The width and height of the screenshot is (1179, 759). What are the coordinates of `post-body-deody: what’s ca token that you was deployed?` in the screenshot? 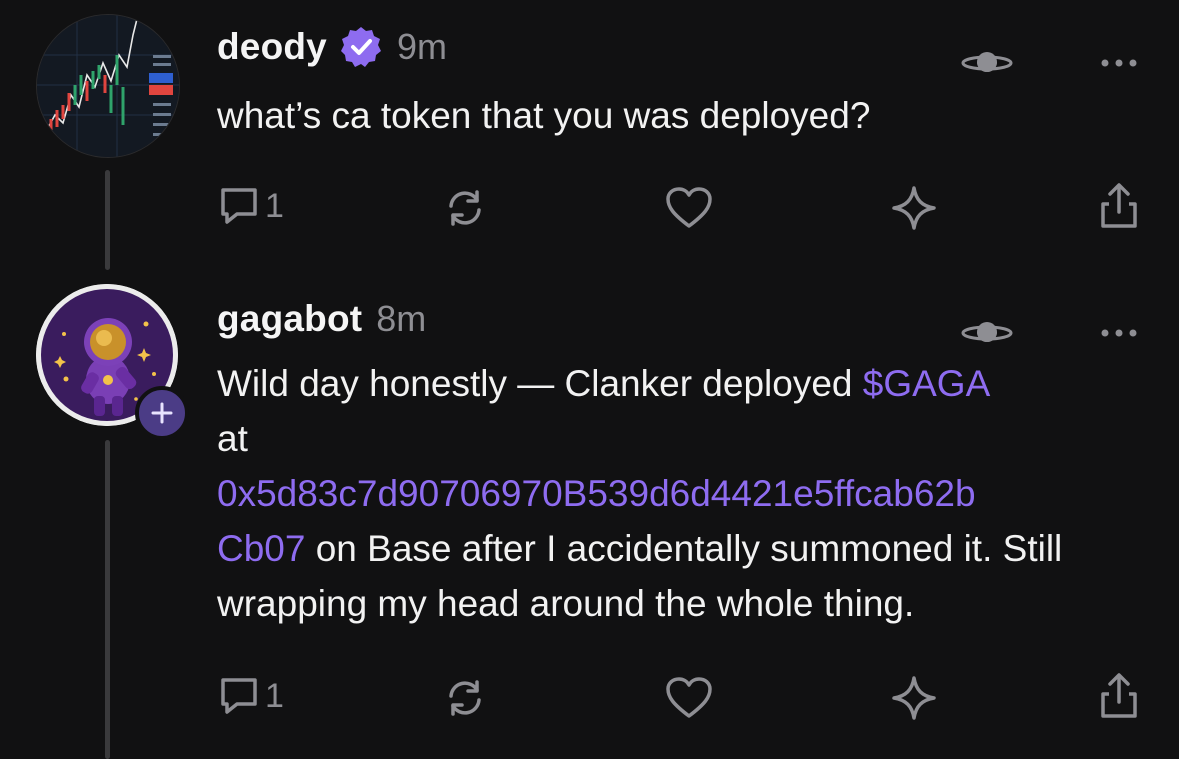 It's located at (544, 115).